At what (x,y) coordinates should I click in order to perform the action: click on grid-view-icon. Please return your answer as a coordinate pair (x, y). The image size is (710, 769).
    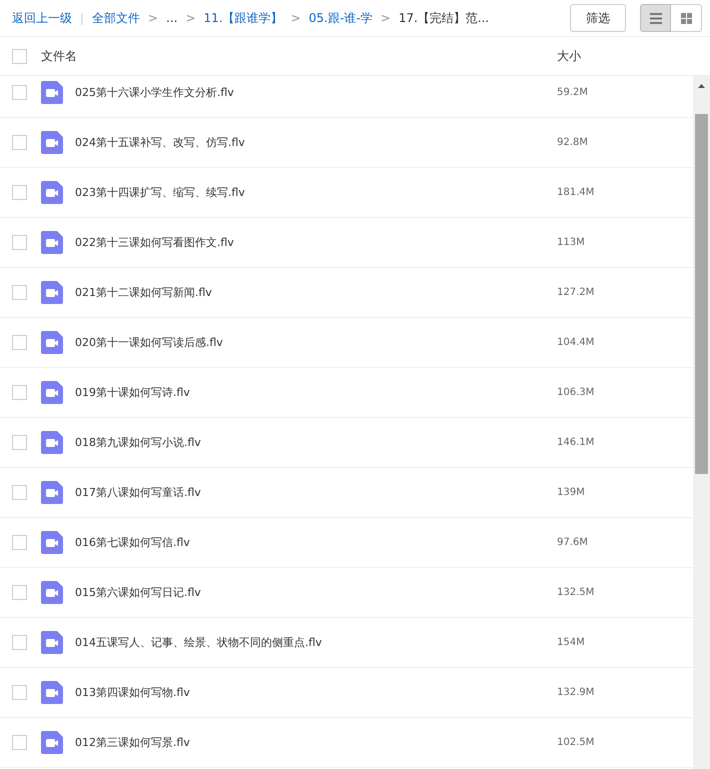
    Looking at the image, I should click on (686, 18).